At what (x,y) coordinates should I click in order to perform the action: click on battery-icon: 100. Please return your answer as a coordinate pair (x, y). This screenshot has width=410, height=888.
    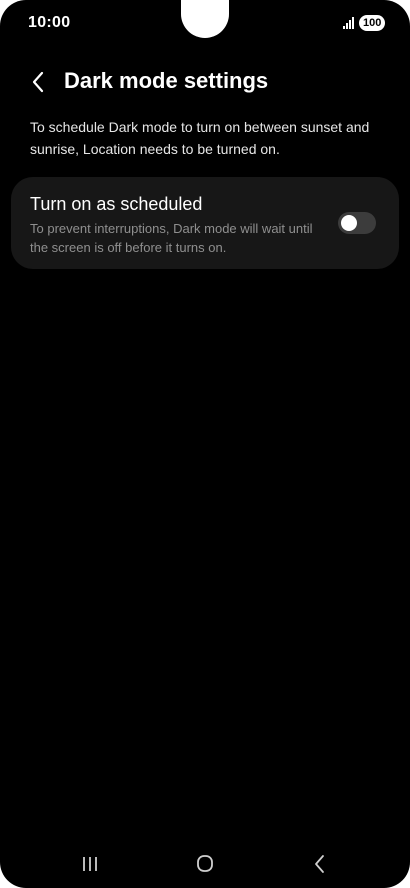
    Looking at the image, I should click on (372, 23).